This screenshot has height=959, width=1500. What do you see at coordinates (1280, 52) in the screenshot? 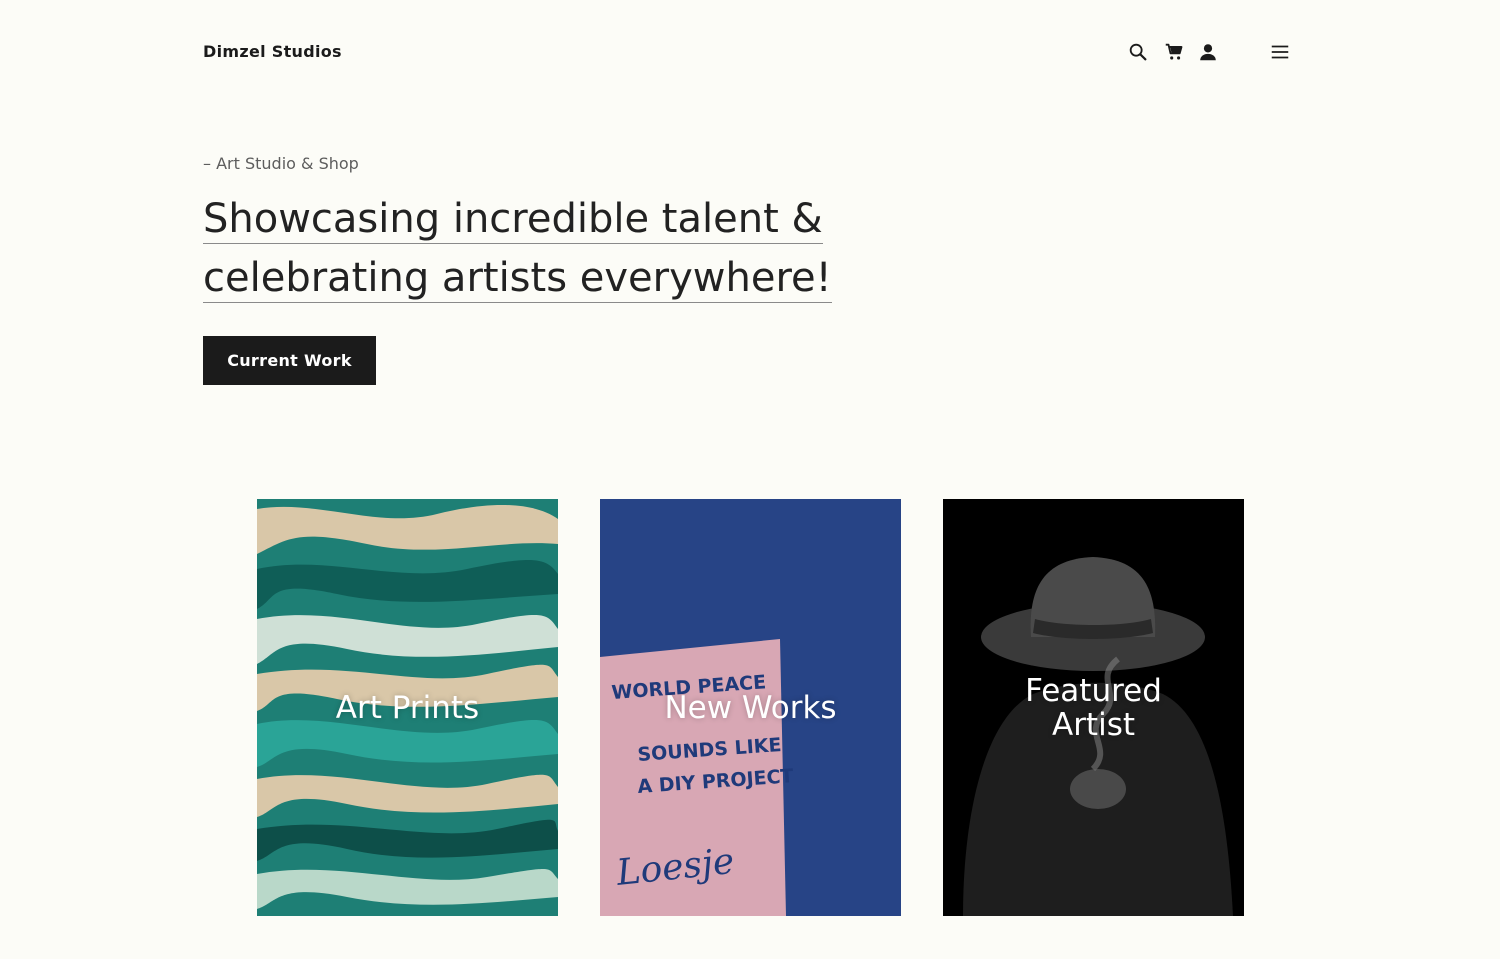
I see `menu-icon` at bounding box center [1280, 52].